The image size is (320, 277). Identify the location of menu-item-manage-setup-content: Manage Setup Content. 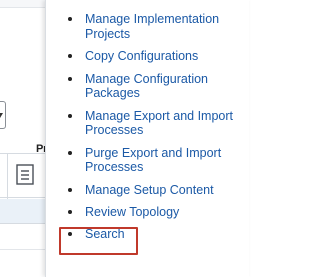
(147, 190).